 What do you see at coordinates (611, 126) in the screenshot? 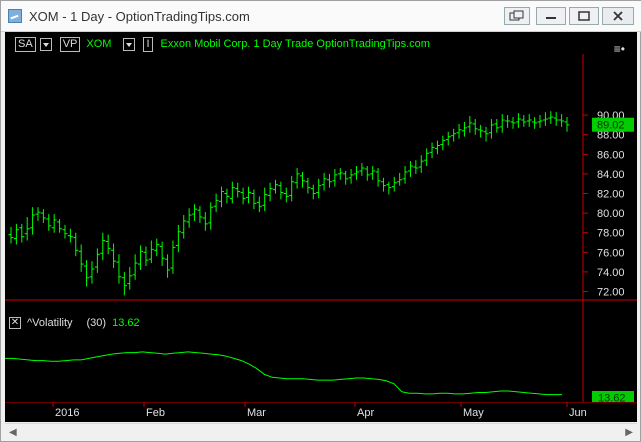
I see `last-price-label: 89.02` at bounding box center [611, 126].